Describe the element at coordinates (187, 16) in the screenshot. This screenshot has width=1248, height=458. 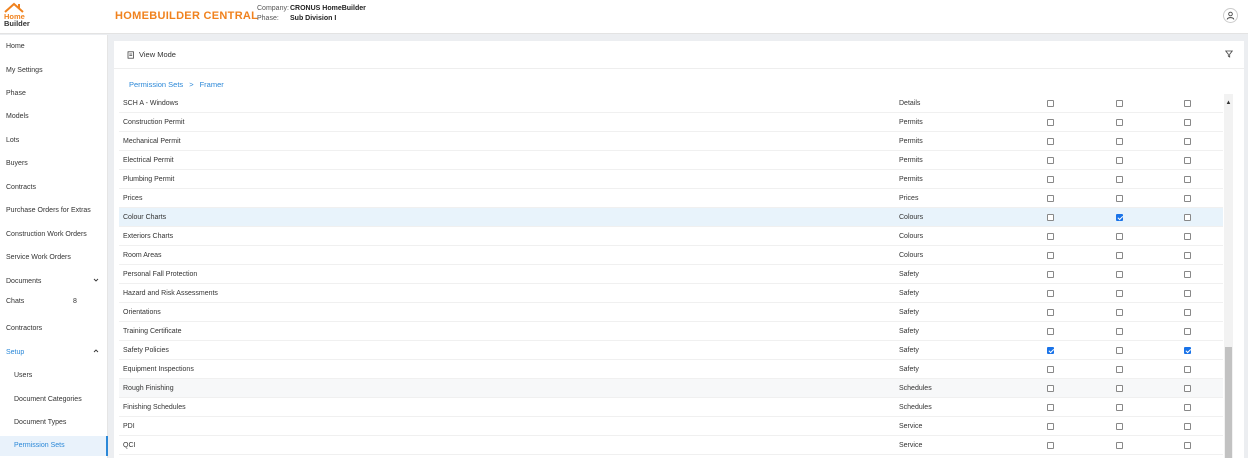
I see `app-title: HOMEBUILDER CENTRAL` at that location.